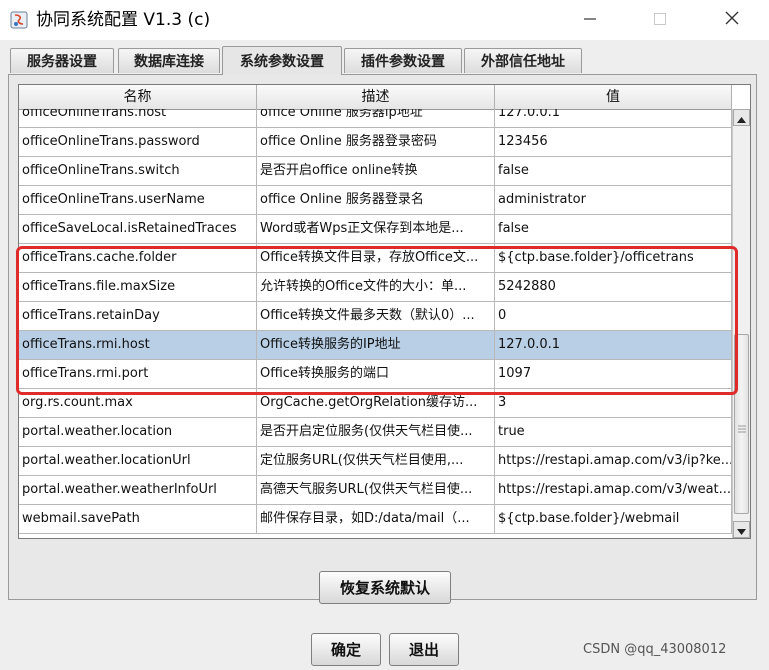  I want to click on scroll-thumb, so click(741, 424).